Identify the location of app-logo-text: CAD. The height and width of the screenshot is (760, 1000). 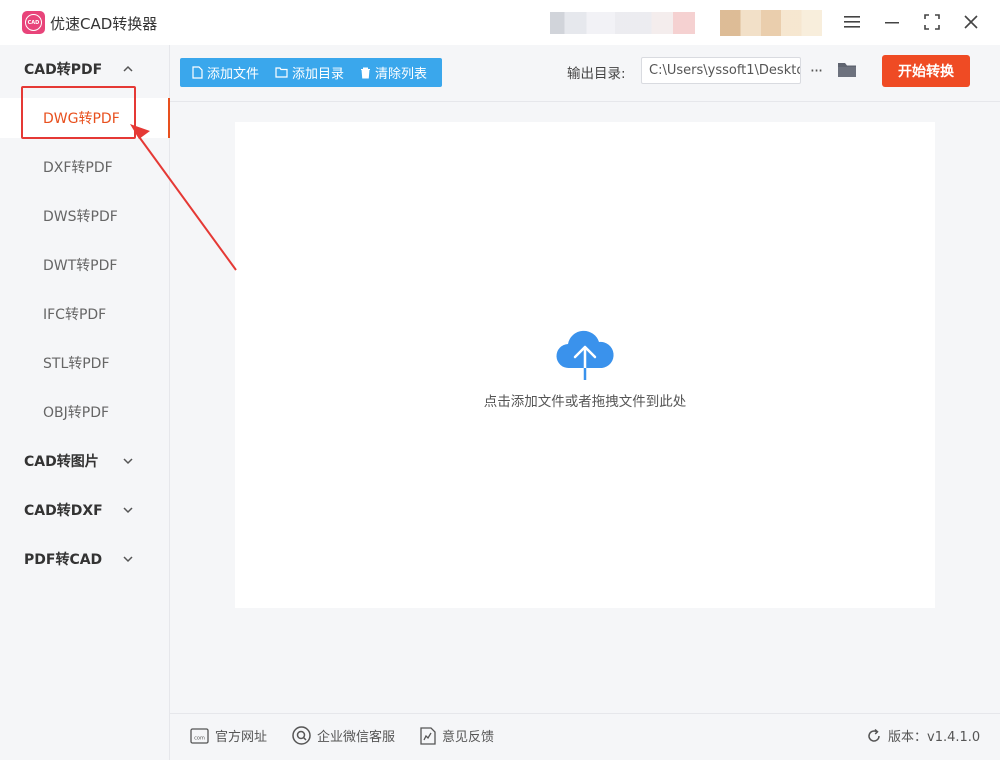
(33, 22).